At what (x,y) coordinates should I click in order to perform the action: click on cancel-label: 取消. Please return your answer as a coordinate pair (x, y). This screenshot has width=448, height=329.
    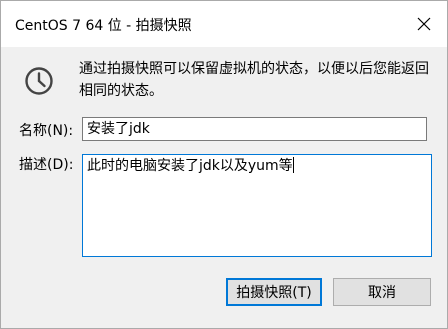
    Looking at the image, I should click on (382, 293).